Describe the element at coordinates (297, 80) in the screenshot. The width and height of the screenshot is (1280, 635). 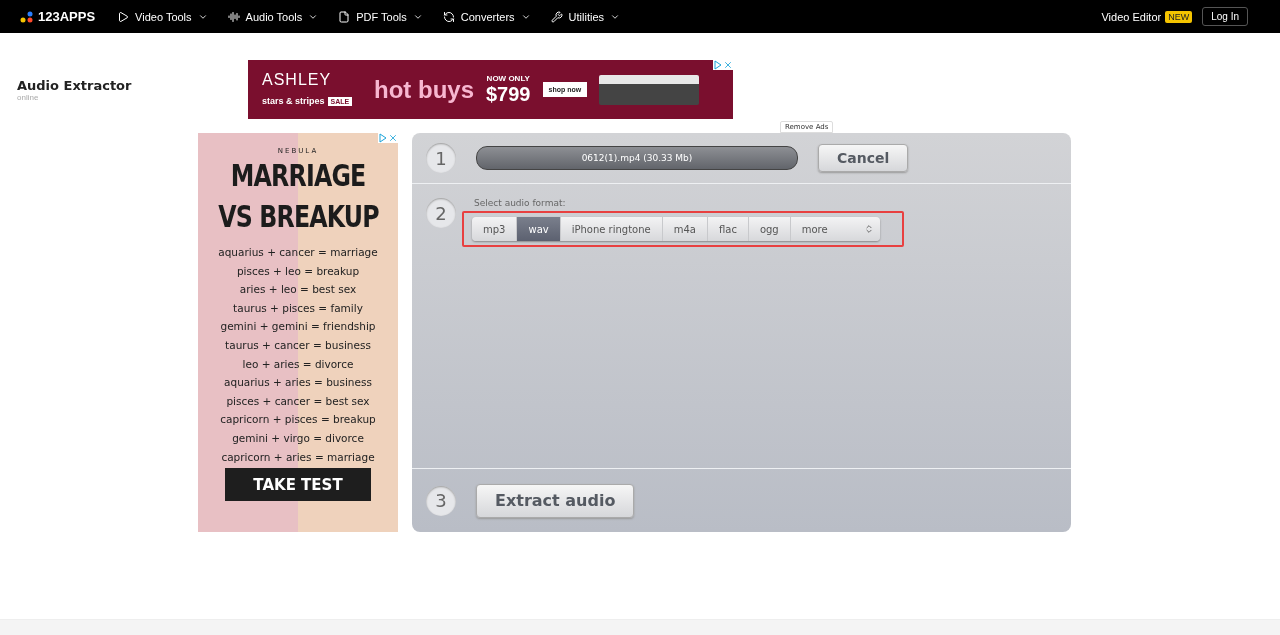
I see `ad-brand: ASHLEY` at that location.